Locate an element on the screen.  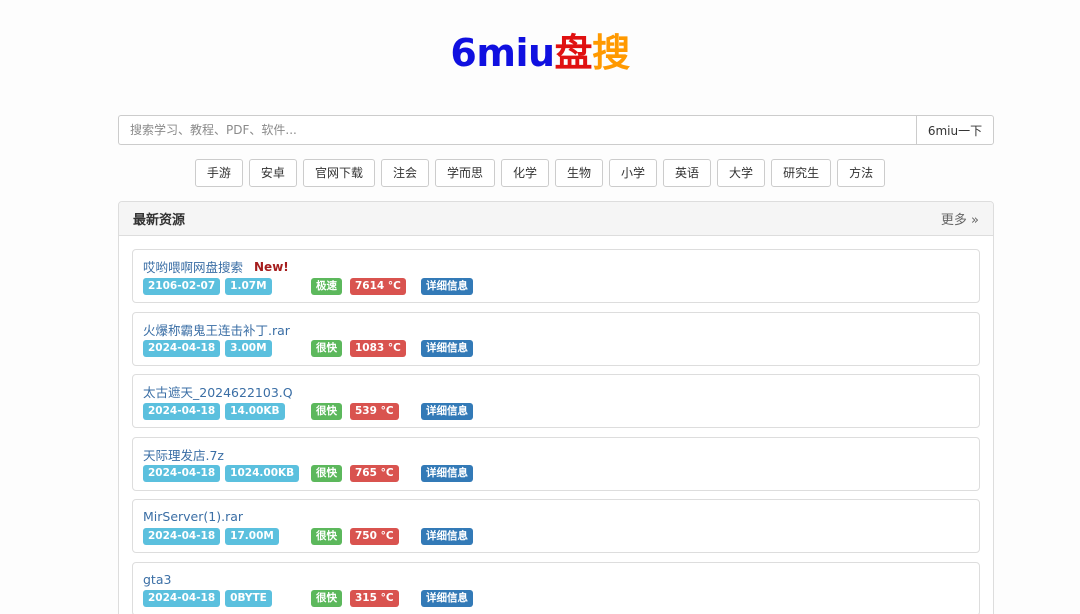
heat-label: 750 °C is located at coordinates (374, 536).